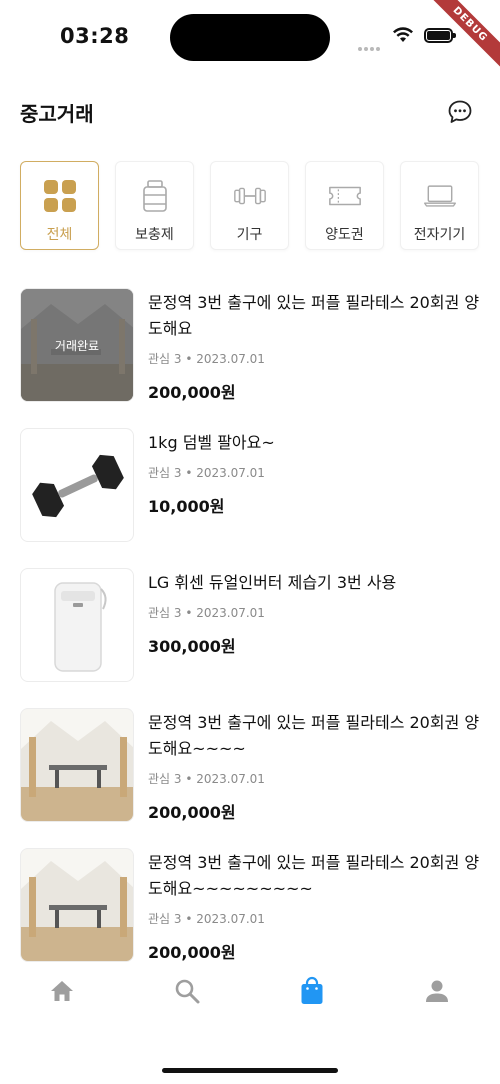 The width and height of the screenshot is (500, 1084). Describe the element at coordinates (95, 36) in the screenshot. I see `status-time: 03:28` at that location.